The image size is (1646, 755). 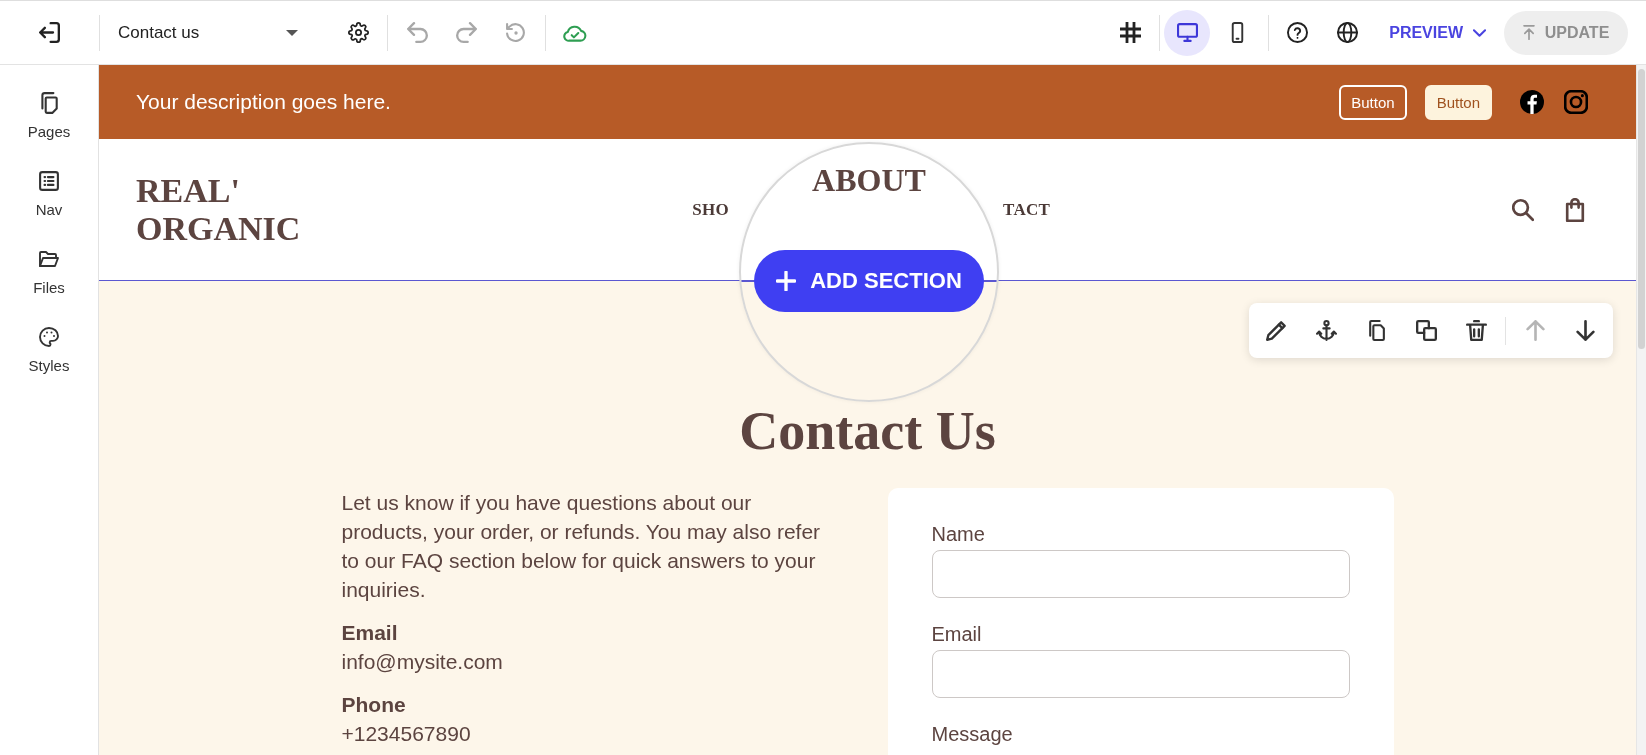 What do you see at coordinates (1297, 32) in the screenshot?
I see `help-icon` at bounding box center [1297, 32].